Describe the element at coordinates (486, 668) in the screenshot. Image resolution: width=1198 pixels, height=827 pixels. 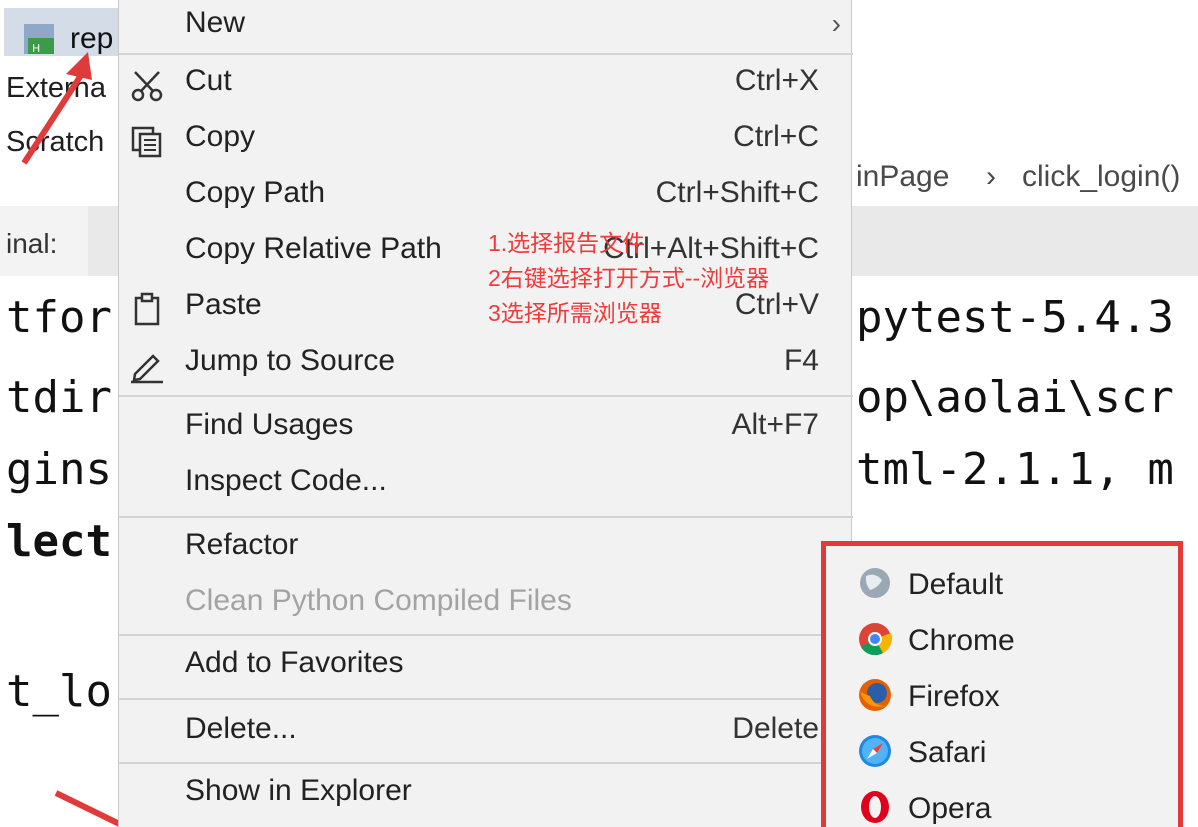
I see `menu-item-add-to-favorites: Add to Favorites ›` at that location.